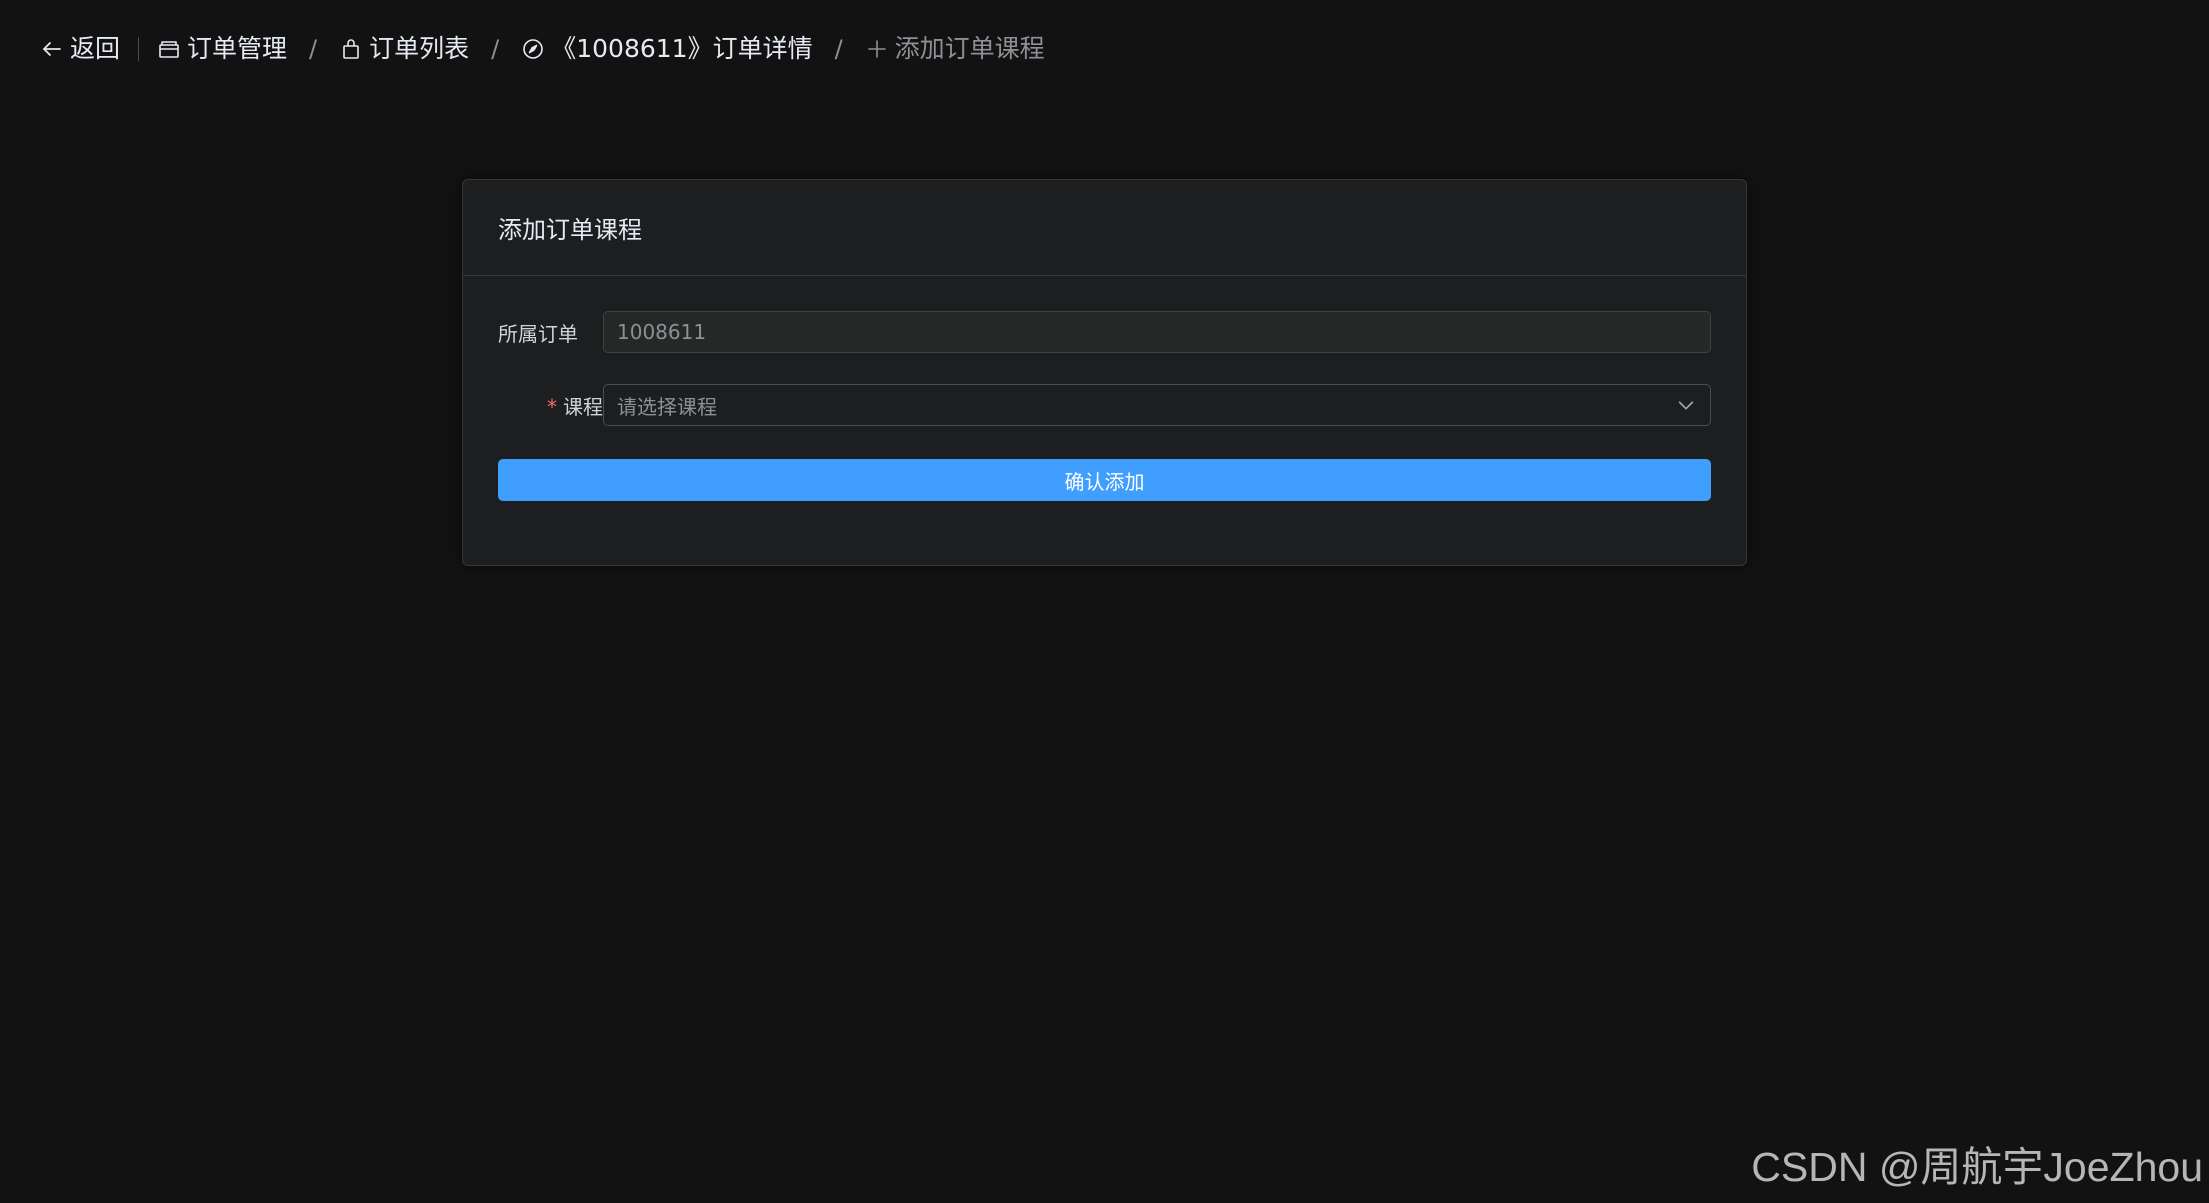 Image resolution: width=2209 pixels, height=1203 pixels. Describe the element at coordinates (237, 48) in the screenshot. I see `breadcrumb-label: 订单管理` at that location.